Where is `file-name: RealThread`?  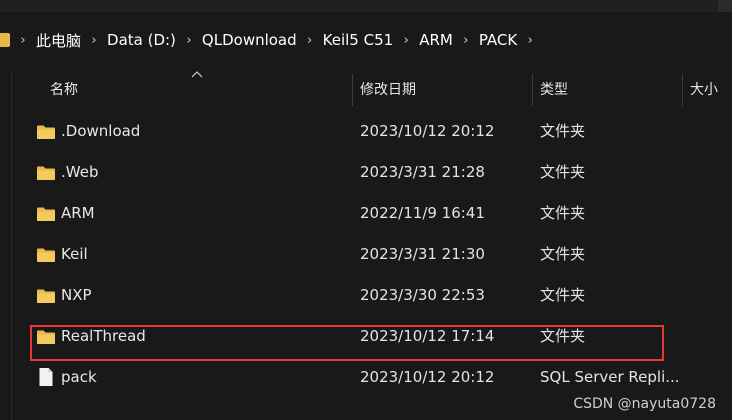 file-name: RealThread is located at coordinates (103, 336).